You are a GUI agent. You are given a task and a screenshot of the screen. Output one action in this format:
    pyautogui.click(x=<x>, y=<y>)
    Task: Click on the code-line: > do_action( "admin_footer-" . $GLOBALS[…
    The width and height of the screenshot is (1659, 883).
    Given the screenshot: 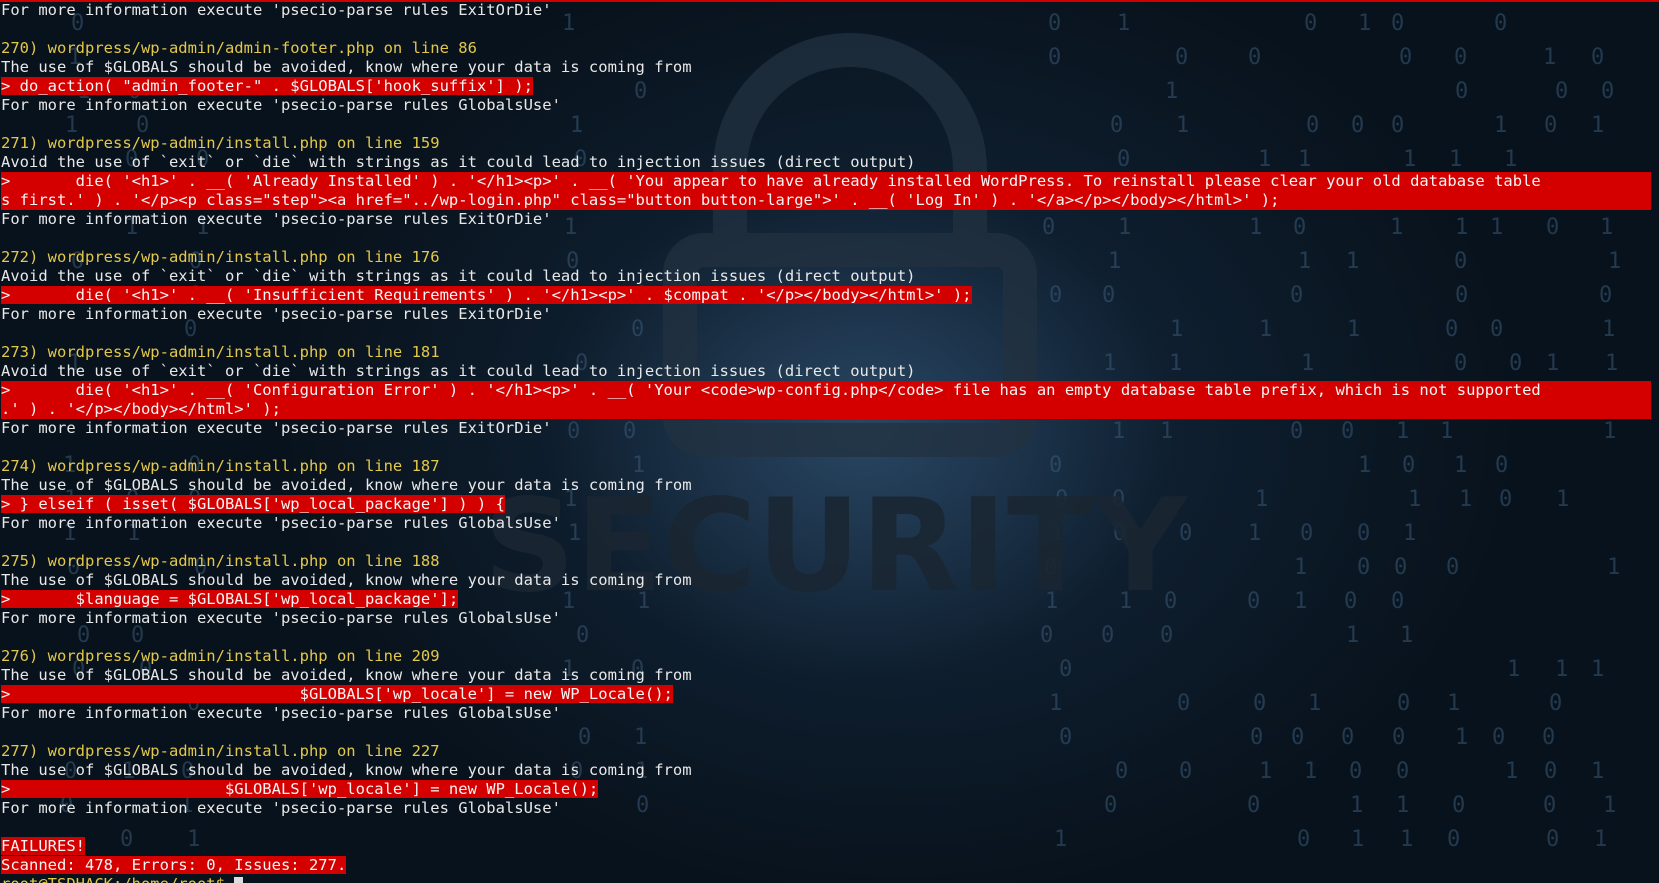 What is the action you would take?
    pyautogui.click(x=830, y=86)
    